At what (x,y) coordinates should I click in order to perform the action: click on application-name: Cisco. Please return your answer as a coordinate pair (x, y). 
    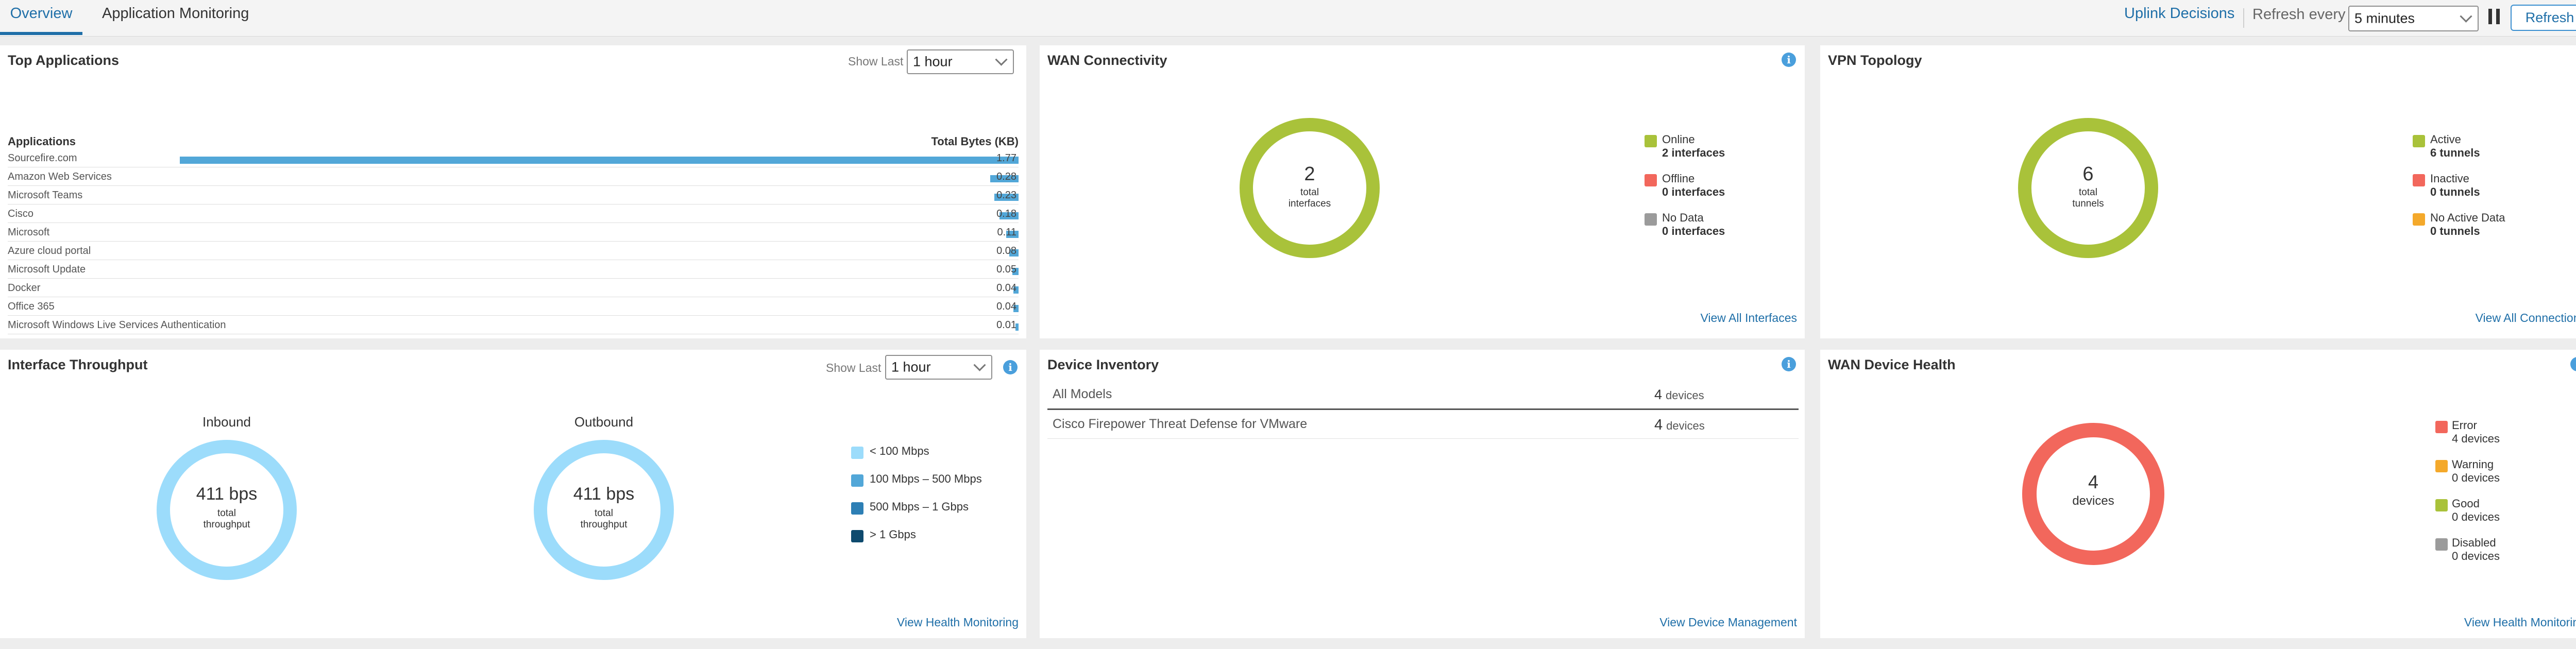
    Looking at the image, I should click on (21, 213).